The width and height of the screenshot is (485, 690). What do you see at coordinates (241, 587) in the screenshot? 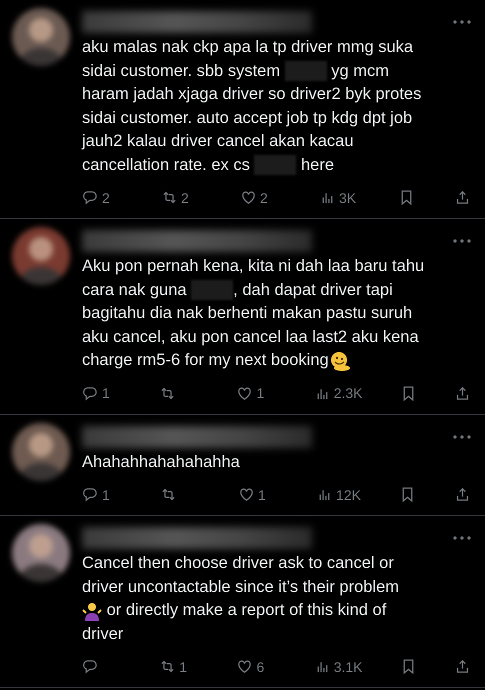
I see `tweet-text: driver uncontactable since it’s their problem` at bounding box center [241, 587].